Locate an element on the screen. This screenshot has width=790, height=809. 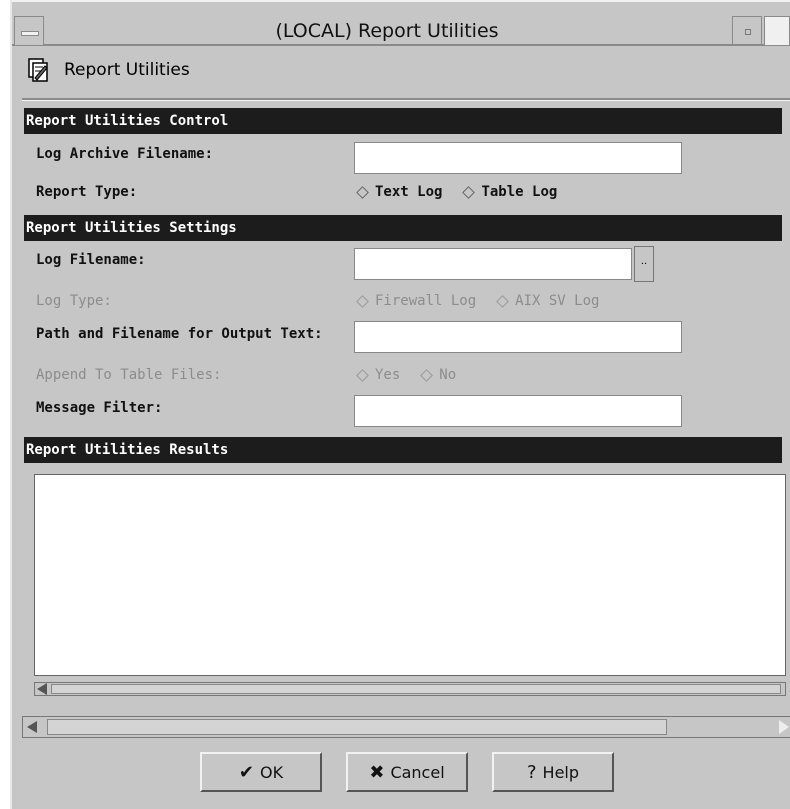
message-filter-label: Message Filter: is located at coordinates (99, 408).